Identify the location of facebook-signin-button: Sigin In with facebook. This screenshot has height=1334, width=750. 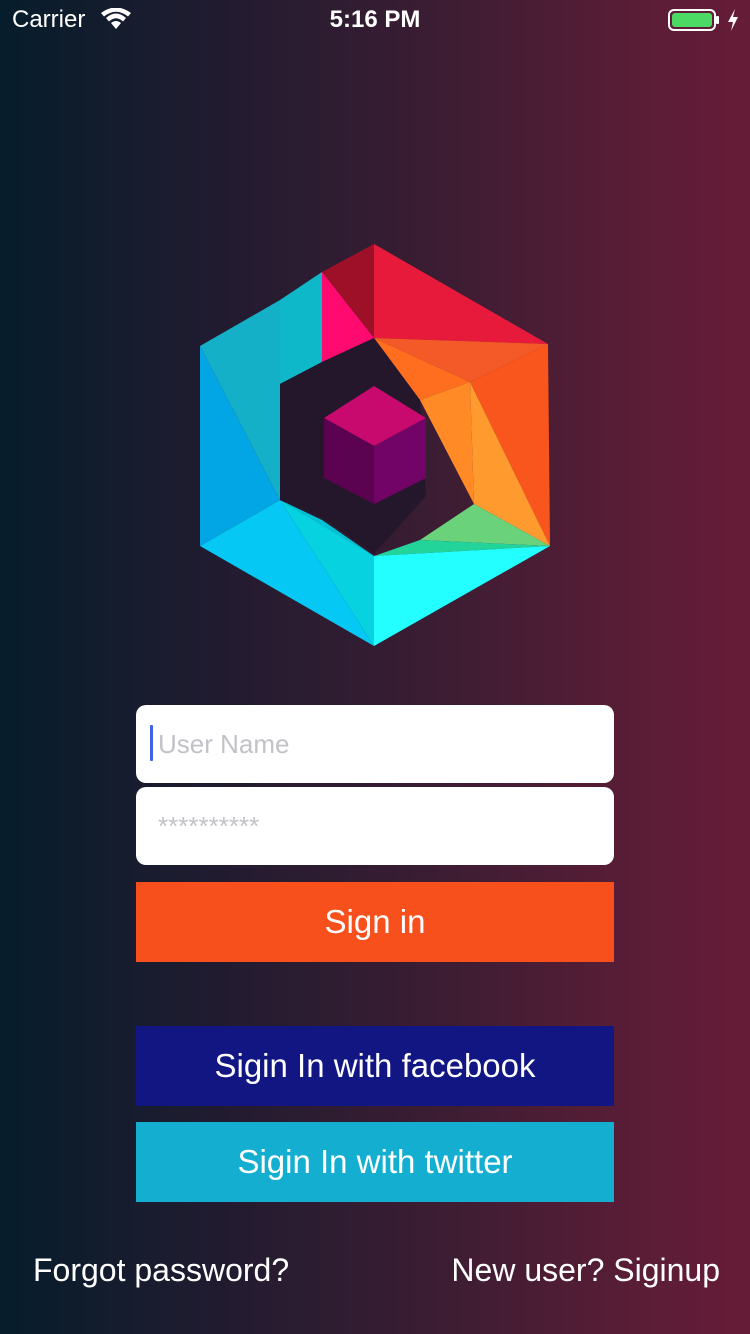
(375, 1066).